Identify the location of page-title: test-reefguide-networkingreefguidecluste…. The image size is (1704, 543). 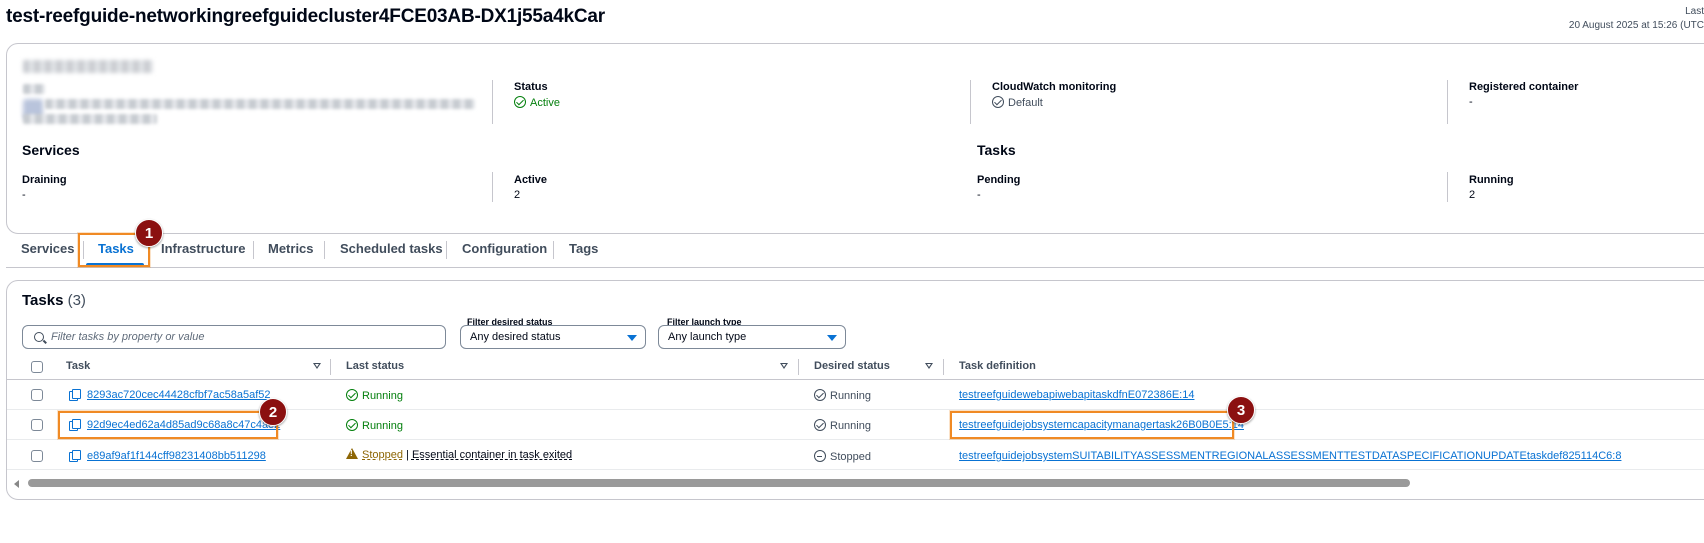
(305, 16).